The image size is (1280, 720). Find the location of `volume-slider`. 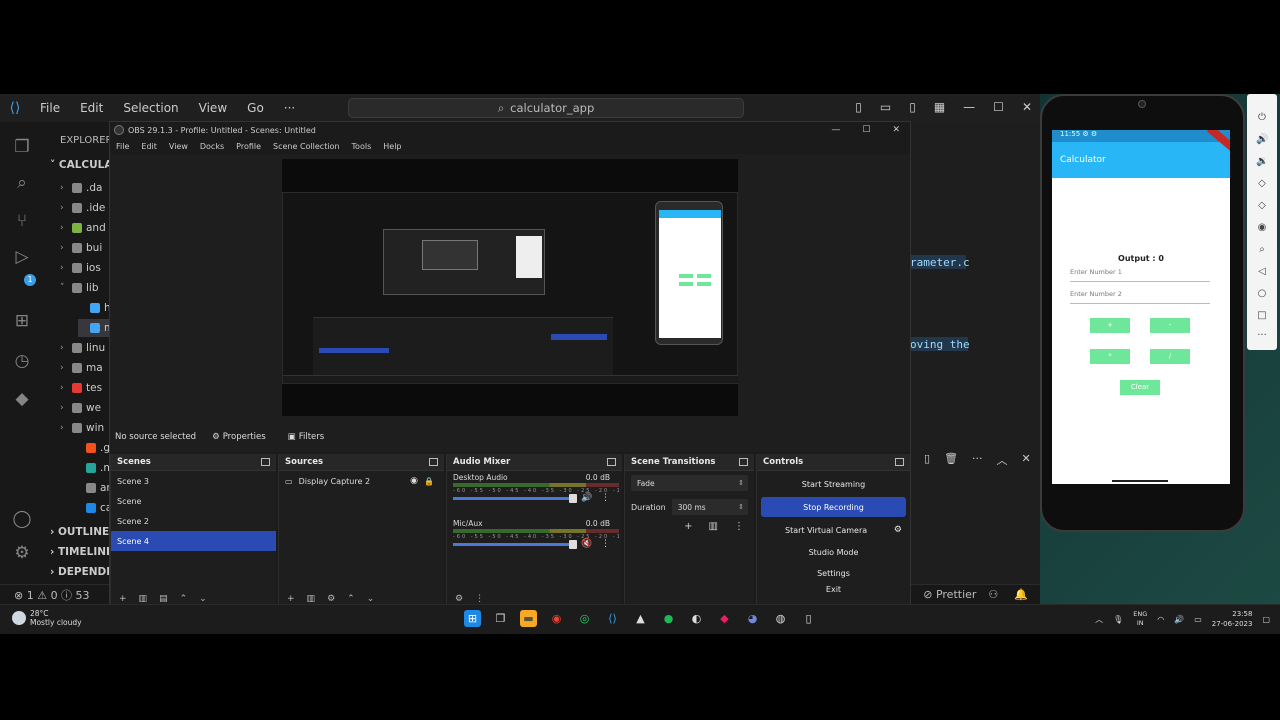

volume-slider is located at coordinates (515, 544).